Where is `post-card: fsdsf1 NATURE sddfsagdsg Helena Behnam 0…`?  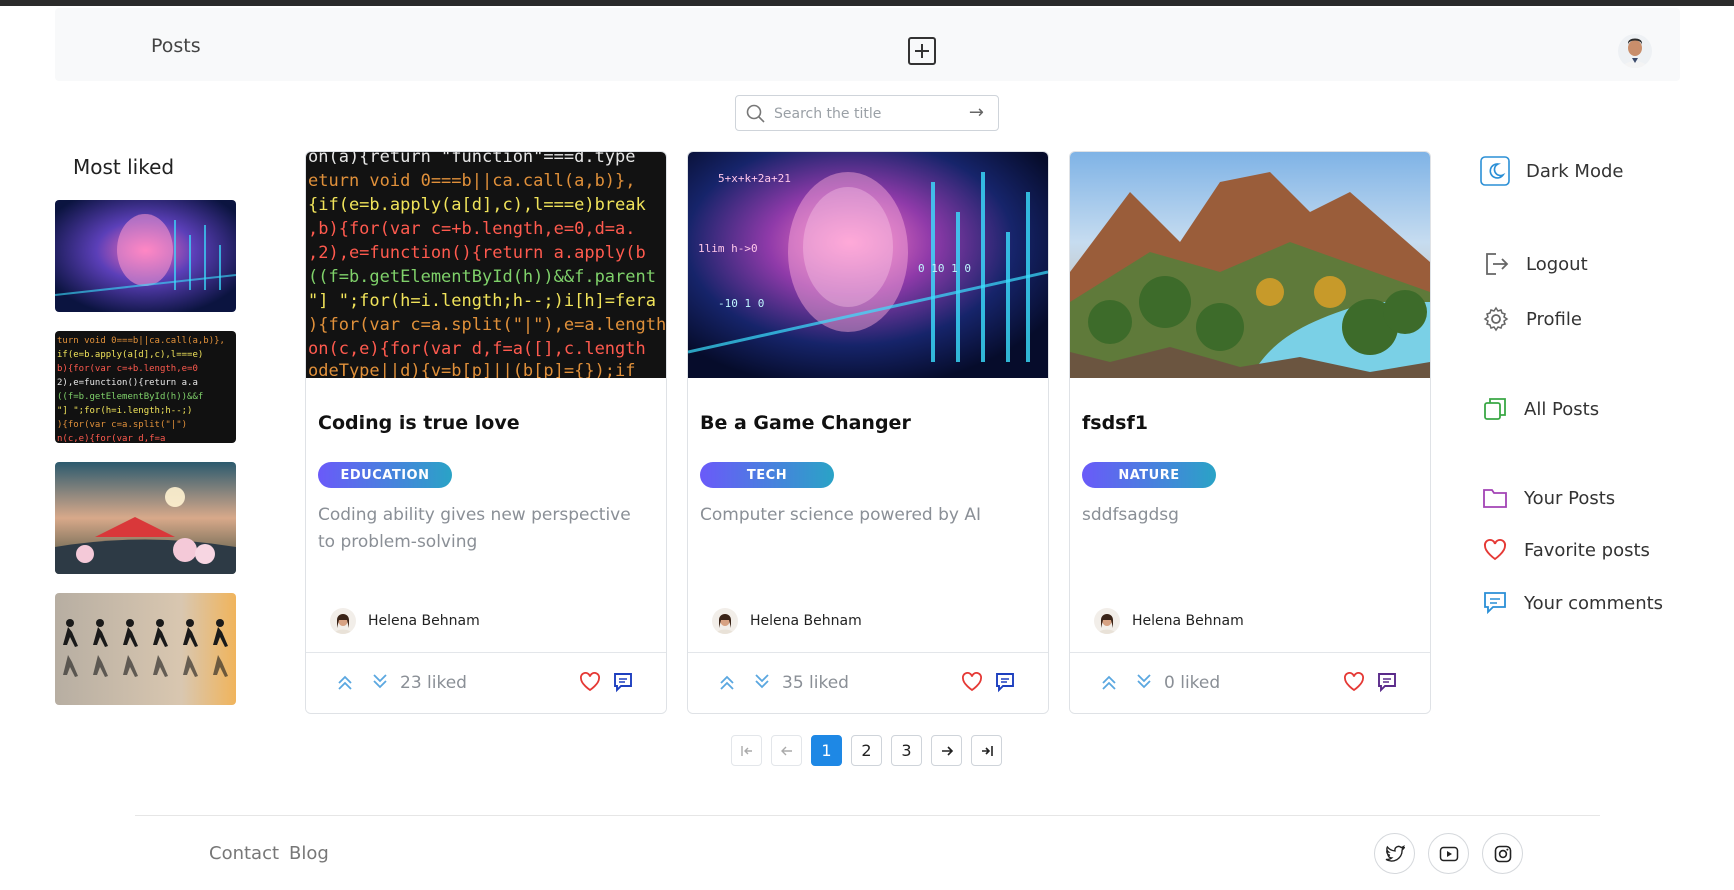 post-card: fsdsf1 NATURE sddfsagdsg Helena Behnam 0… is located at coordinates (1250, 432).